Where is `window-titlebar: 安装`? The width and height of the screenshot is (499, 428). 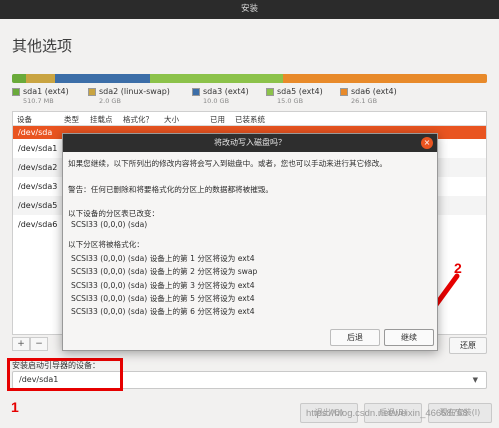
window-titlebar: 安装 is located at coordinates (249, 9).